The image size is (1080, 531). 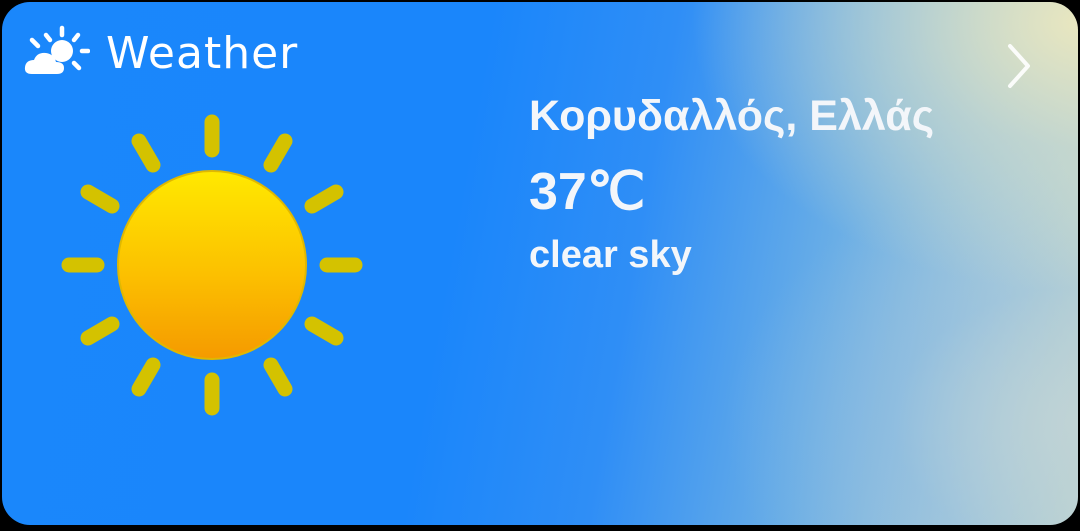 I want to click on weather-description: clear sky, so click(x=610, y=255).